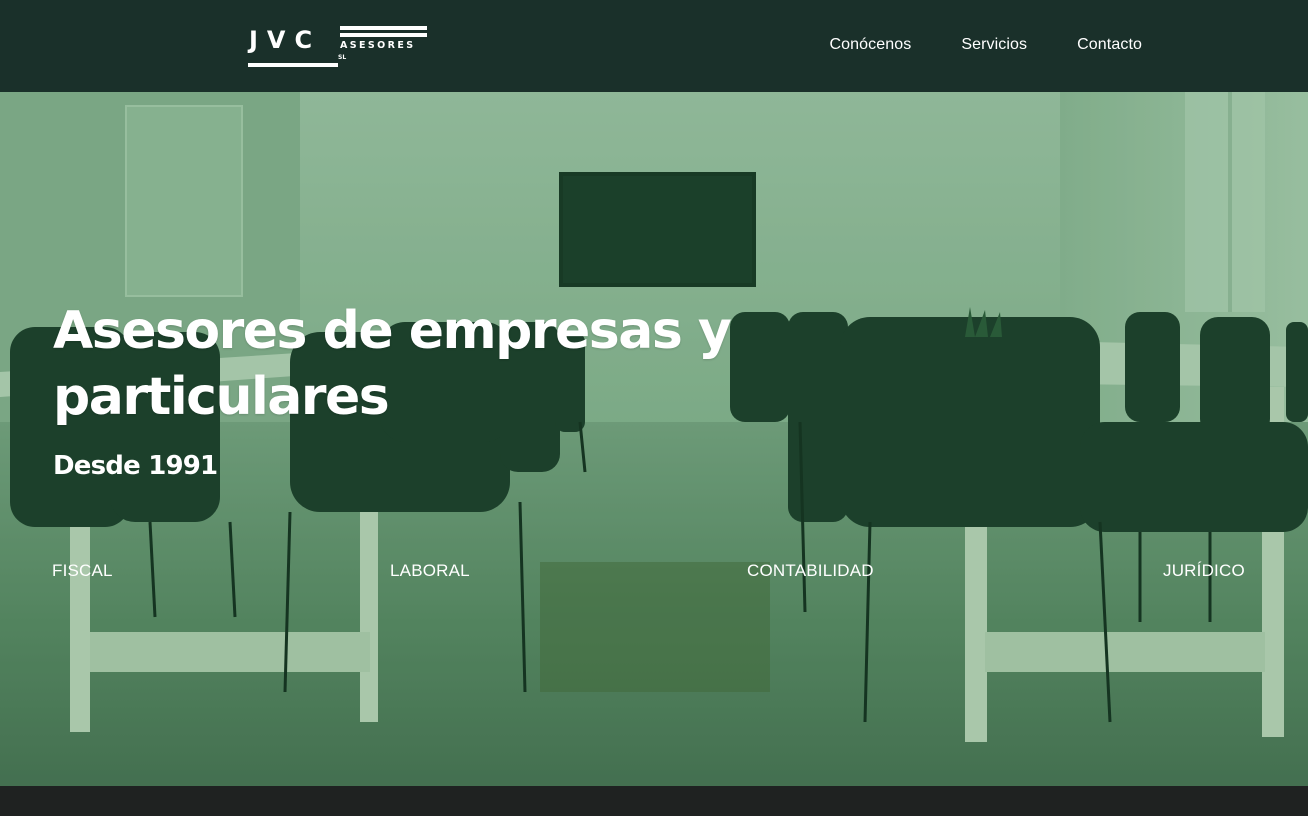 The height and width of the screenshot is (816, 1308). Describe the element at coordinates (378, 45) in the screenshot. I see `logo-subtitle: ASESORES` at that location.